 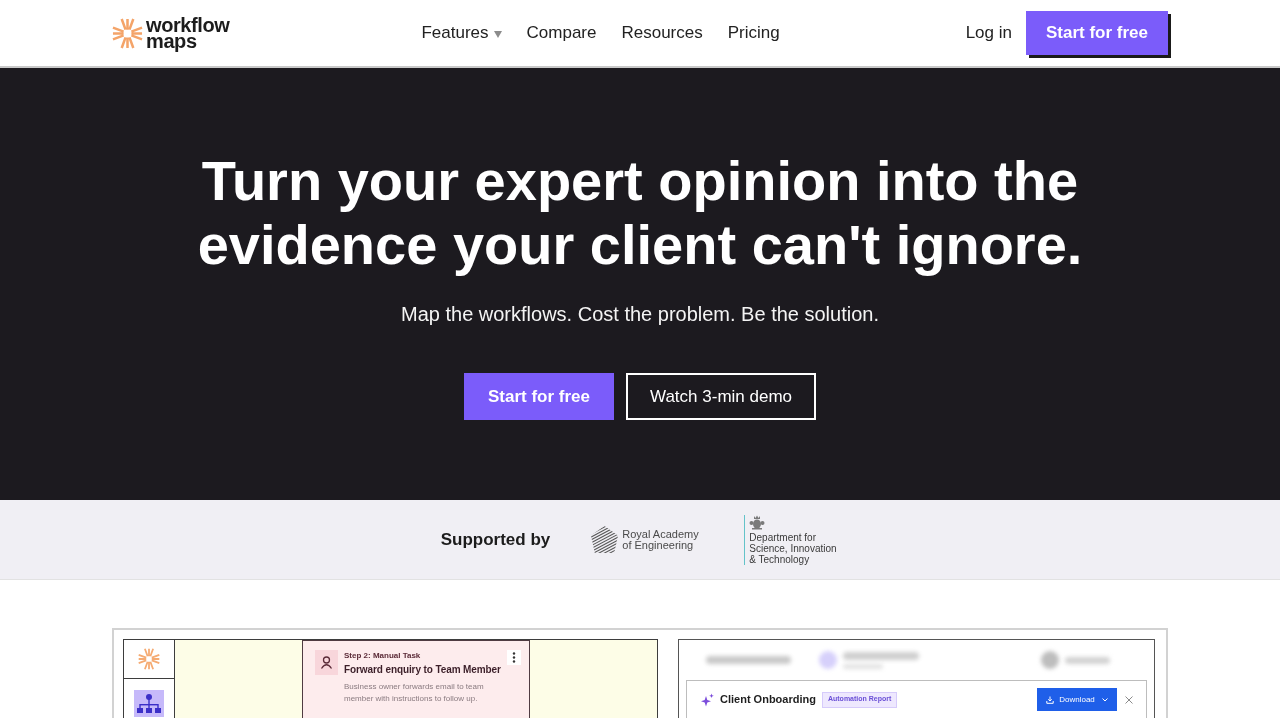 I want to click on download-button: Download, so click(x=1077, y=699).